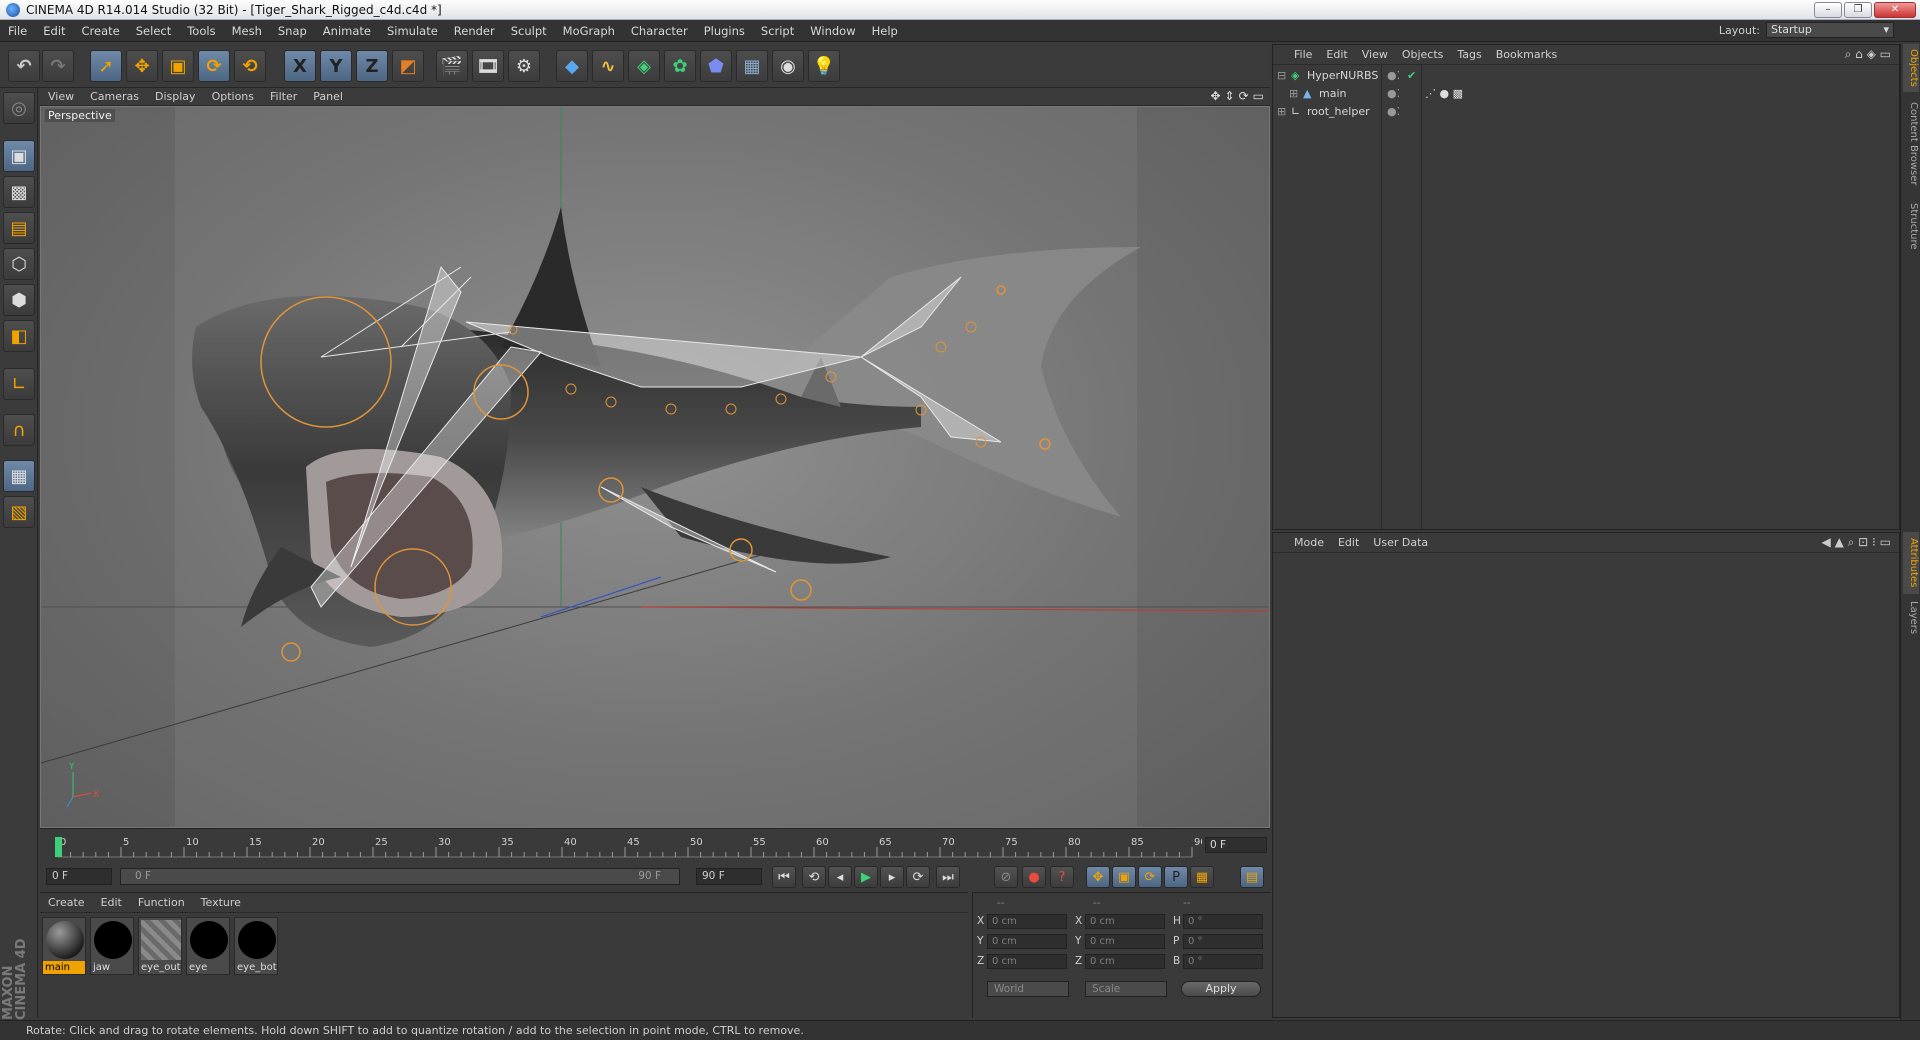 This screenshot has width=1920, height=1040. What do you see at coordinates (948, 877) in the screenshot?
I see `goto-end-icon: ⏭` at bounding box center [948, 877].